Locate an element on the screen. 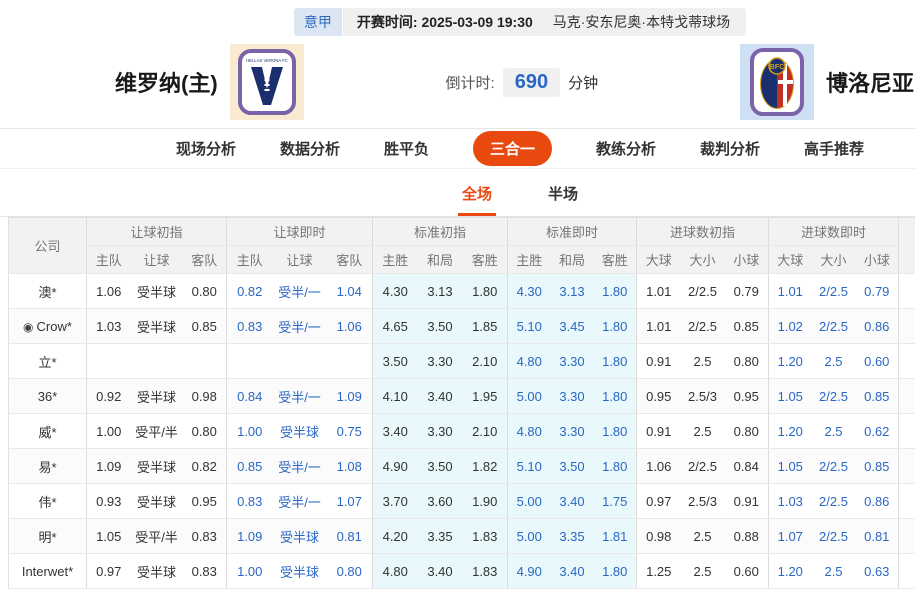 The image size is (915, 593). company-cell: 伟* is located at coordinates (48, 501).